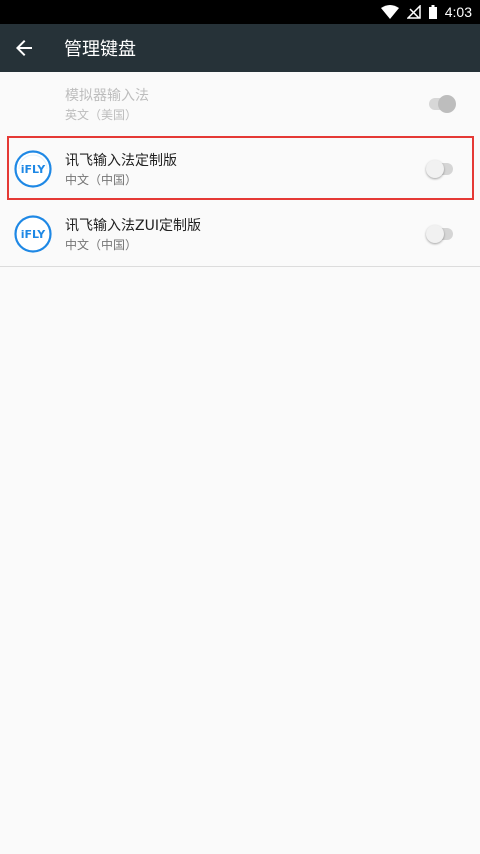  What do you see at coordinates (121, 161) in the screenshot?
I see `keyboard-title: 讯飞输入法定制版` at bounding box center [121, 161].